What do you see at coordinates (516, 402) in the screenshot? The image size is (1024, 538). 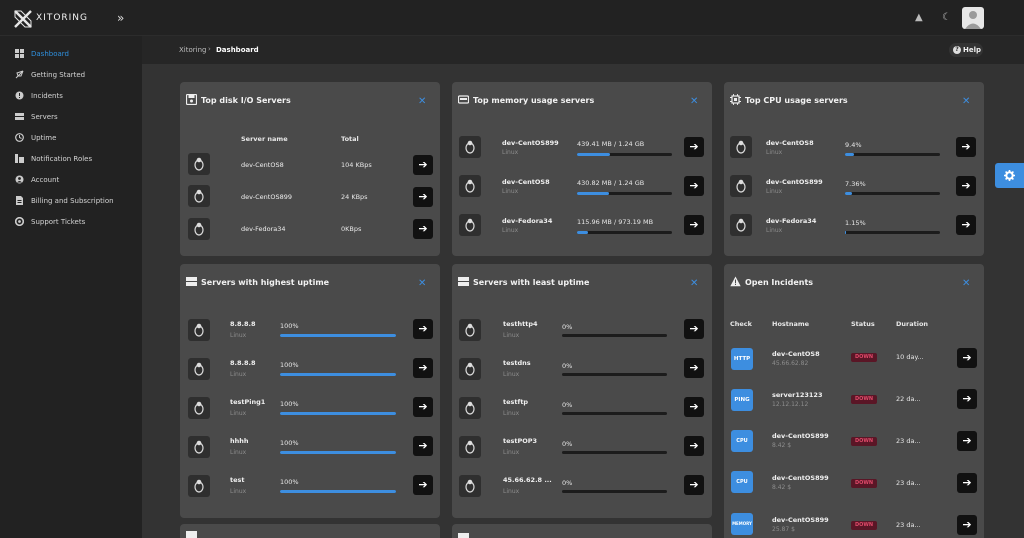 I see `server-name: testftp` at bounding box center [516, 402].